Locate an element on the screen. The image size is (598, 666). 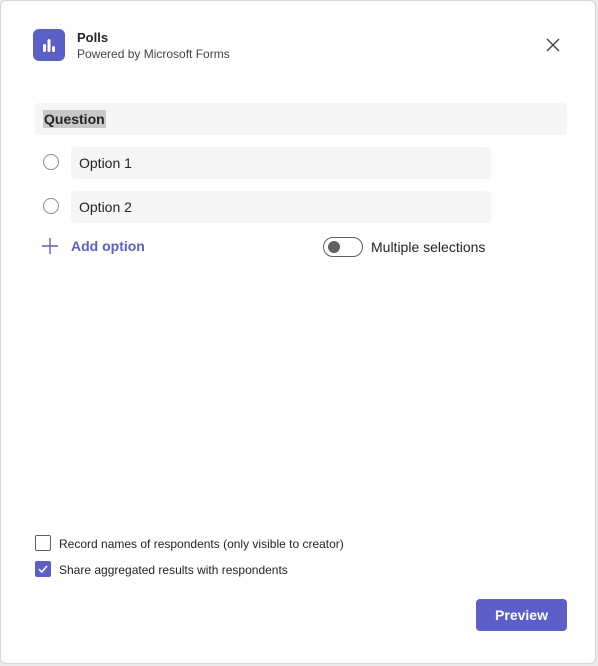
close-button is located at coordinates (553, 45).